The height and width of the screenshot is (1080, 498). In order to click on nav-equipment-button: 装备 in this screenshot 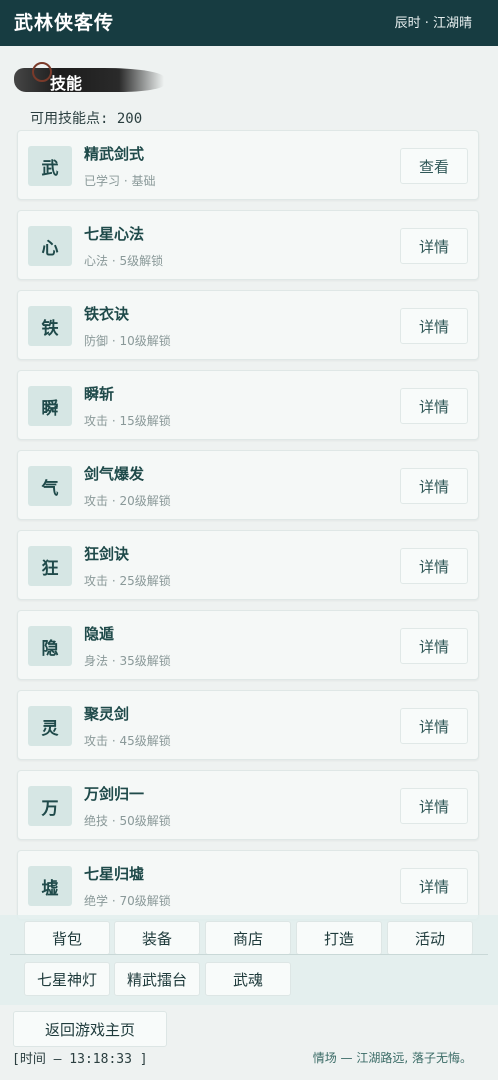, I will do `click(157, 938)`.